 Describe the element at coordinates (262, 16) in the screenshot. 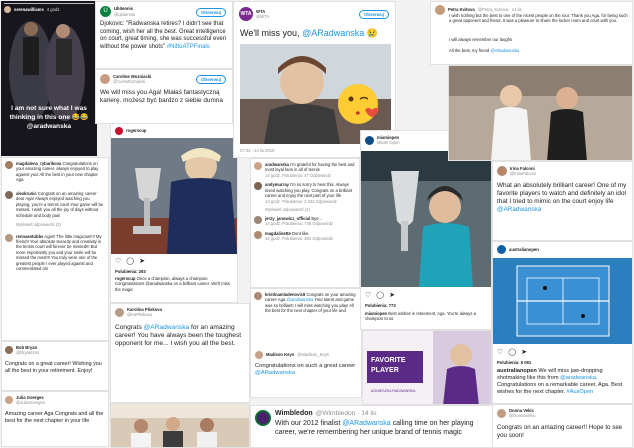

I see `wta-handle: @WTA` at that location.